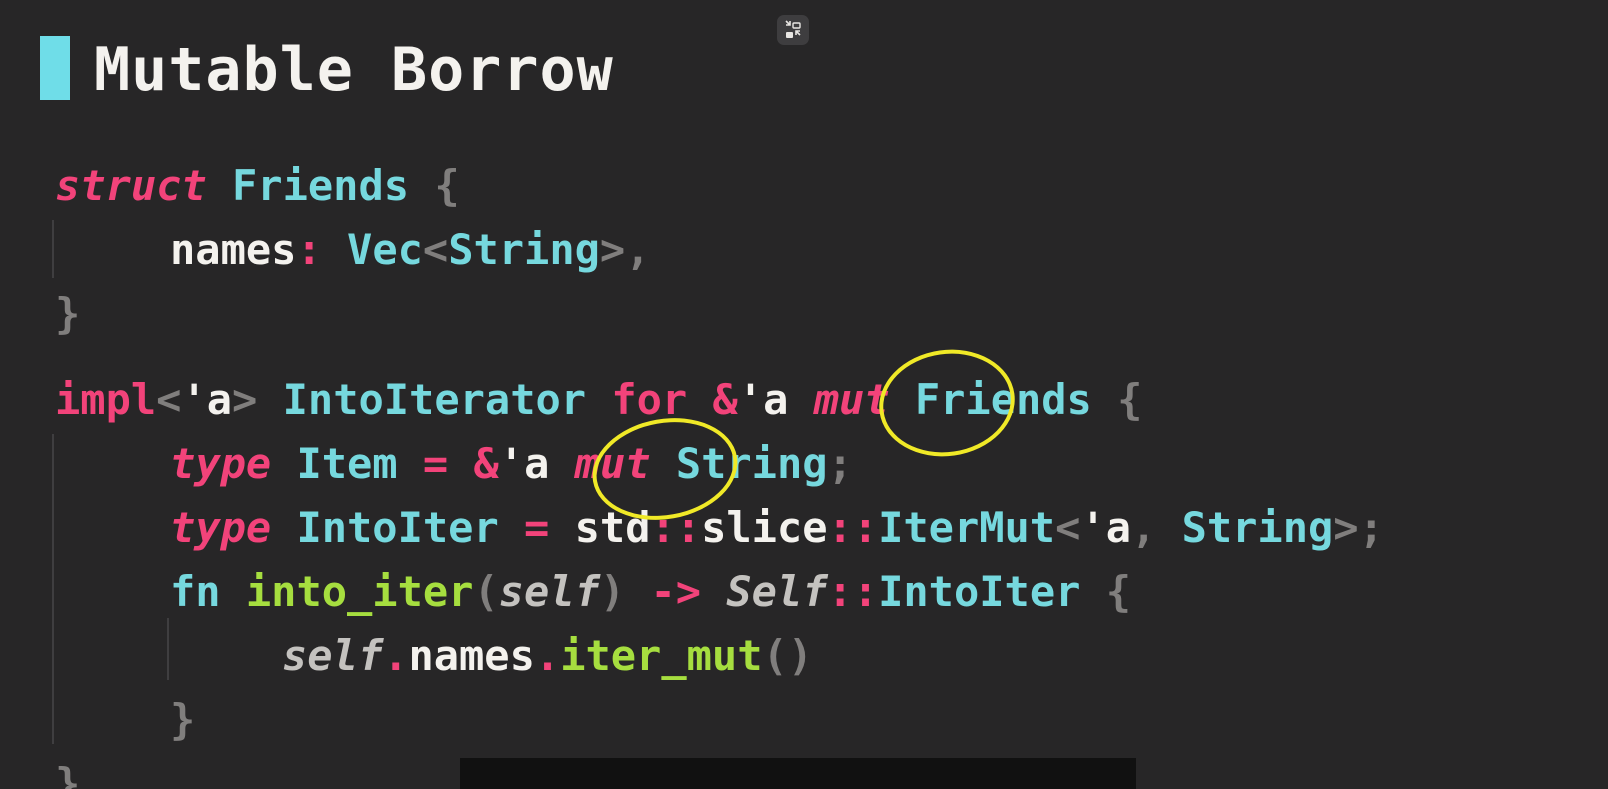  What do you see at coordinates (612, 591) in the screenshot?
I see `paren-close: )` at bounding box center [612, 591].